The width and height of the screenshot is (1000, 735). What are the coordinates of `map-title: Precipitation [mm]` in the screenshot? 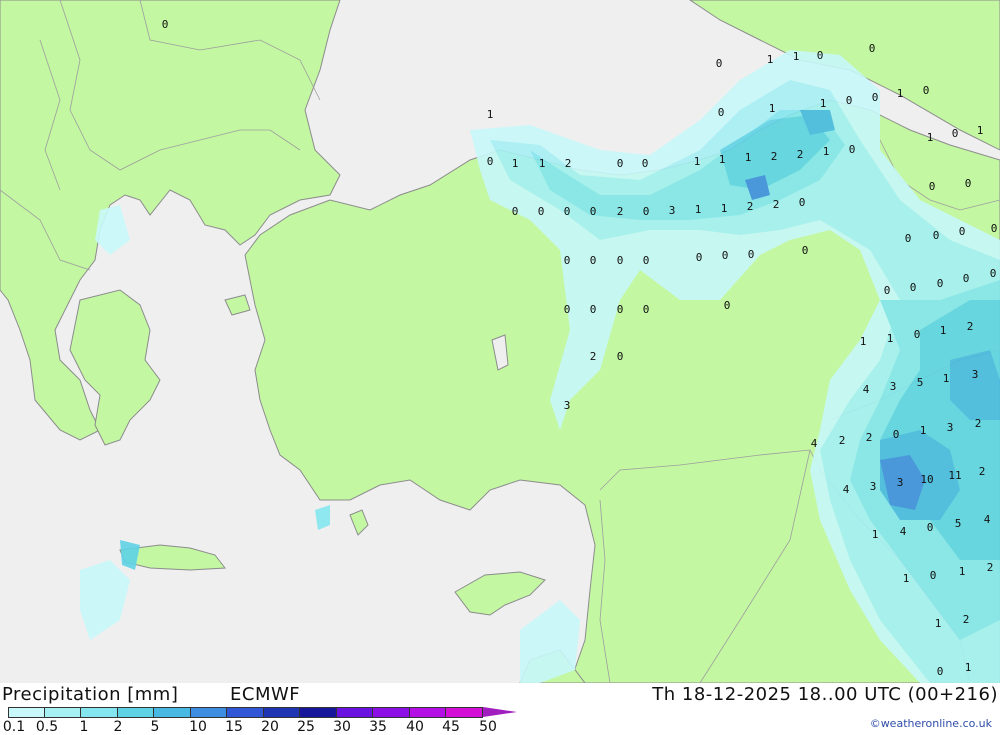 It's located at (90, 694).